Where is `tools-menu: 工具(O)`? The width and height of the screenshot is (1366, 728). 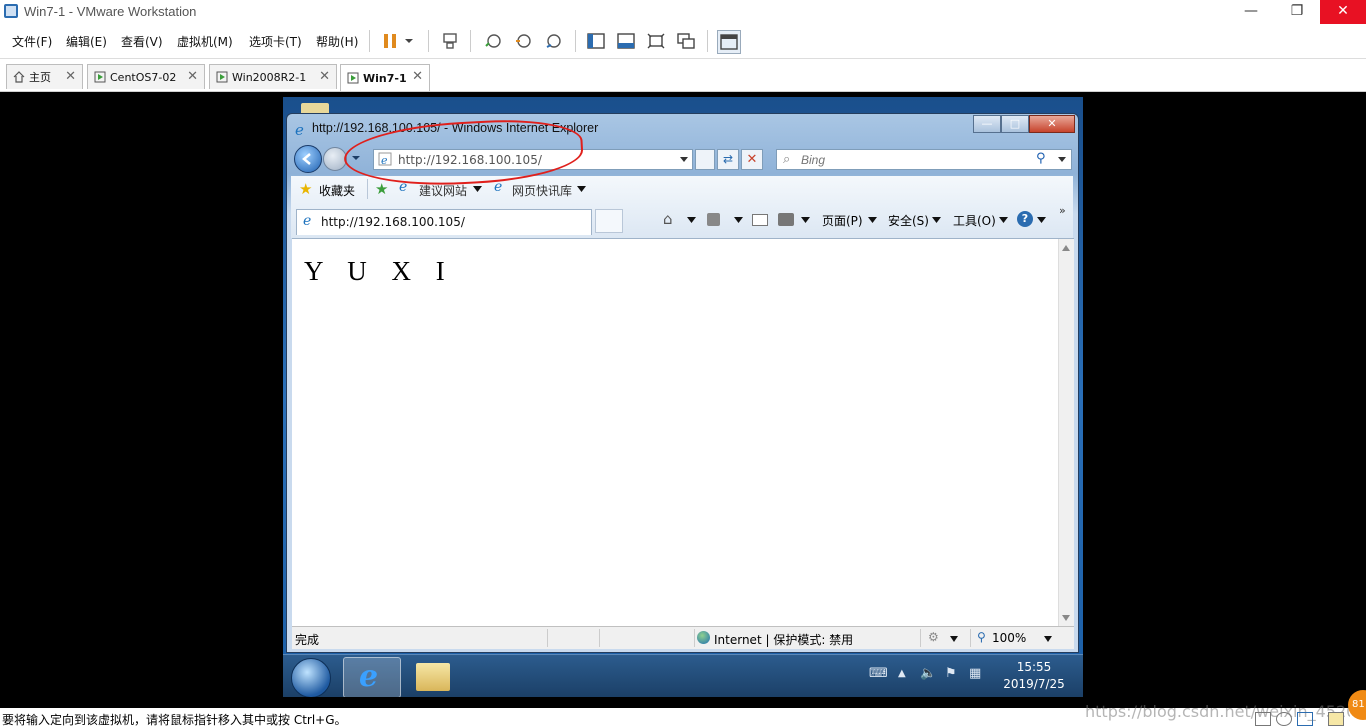
tools-menu: 工具(O) is located at coordinates (974, 220).